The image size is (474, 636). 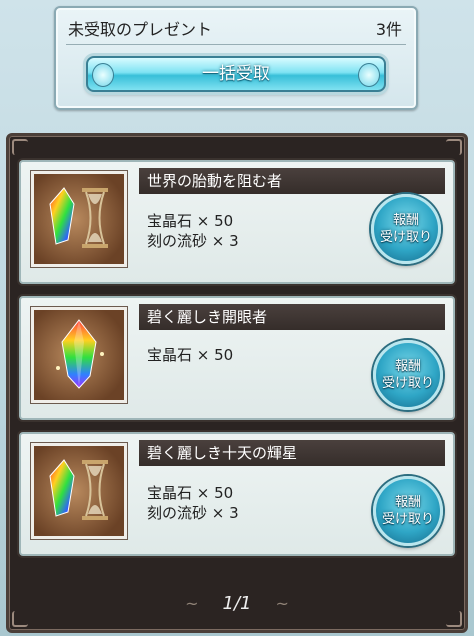 I want to click on page-title: 未受取のプレゼント, so click(x=140, y=29).